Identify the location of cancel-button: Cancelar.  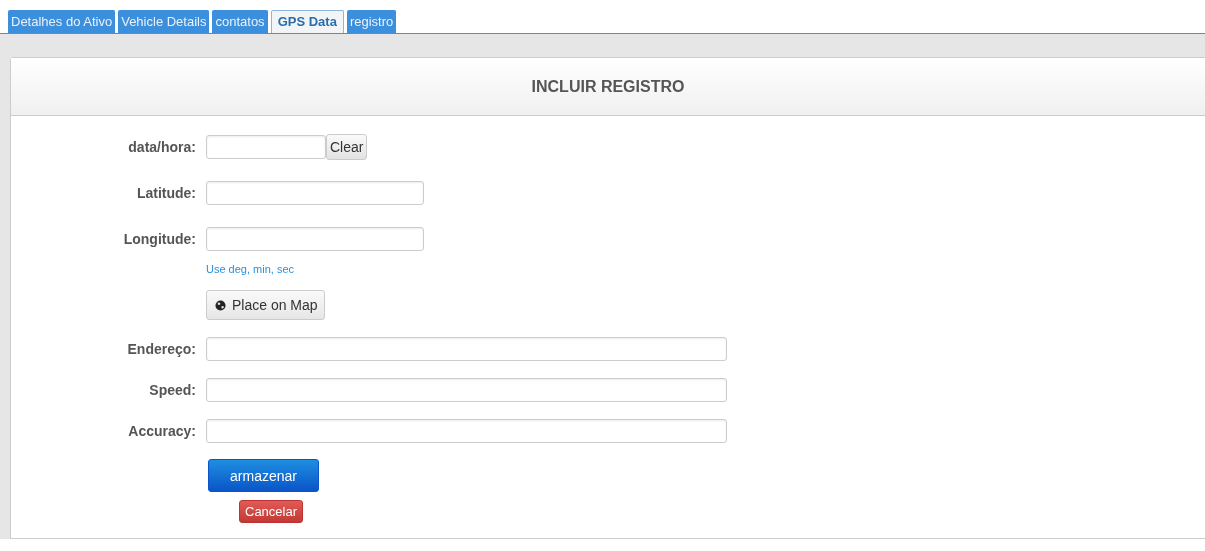
(271, 511).